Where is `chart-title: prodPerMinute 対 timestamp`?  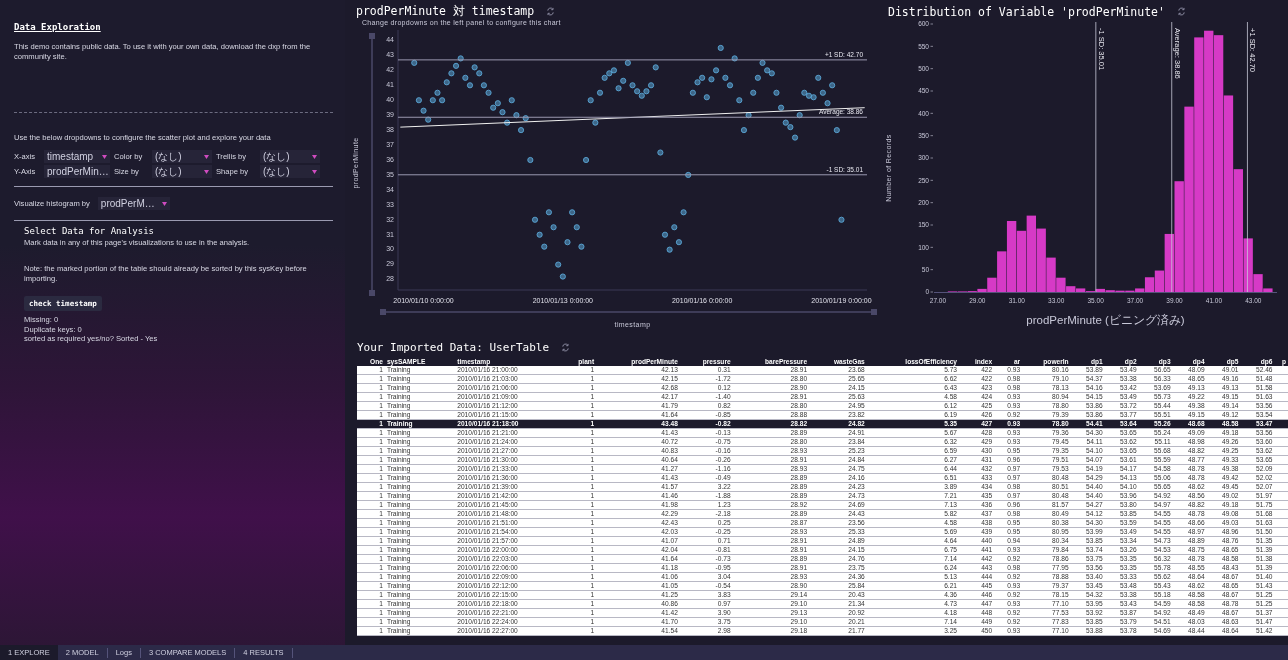 chart-title: prodPerMinute 対 timestamp is located at coordinates (445, 11).